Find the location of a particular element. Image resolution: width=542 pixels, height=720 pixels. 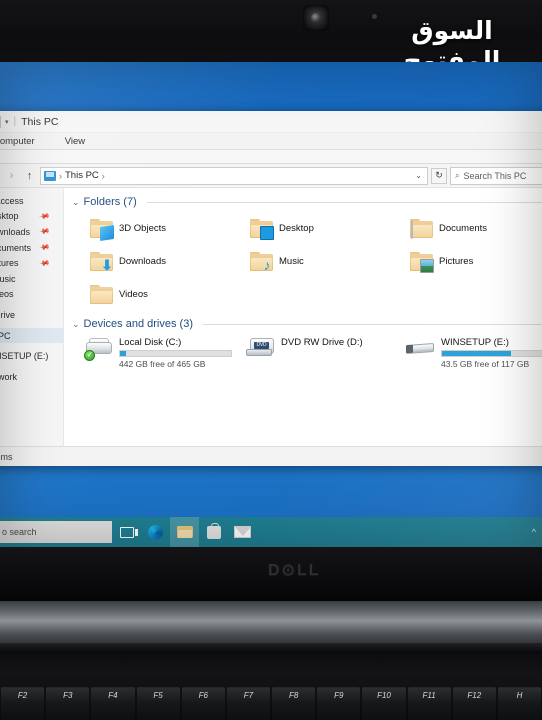

item-label: 3D Objects is located at coordinates (142, 228).